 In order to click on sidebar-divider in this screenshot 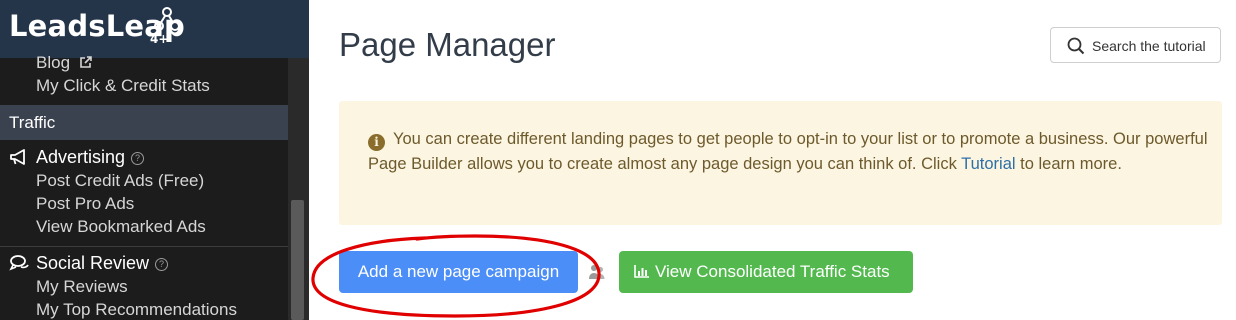, I will do `click(144, 246)`.